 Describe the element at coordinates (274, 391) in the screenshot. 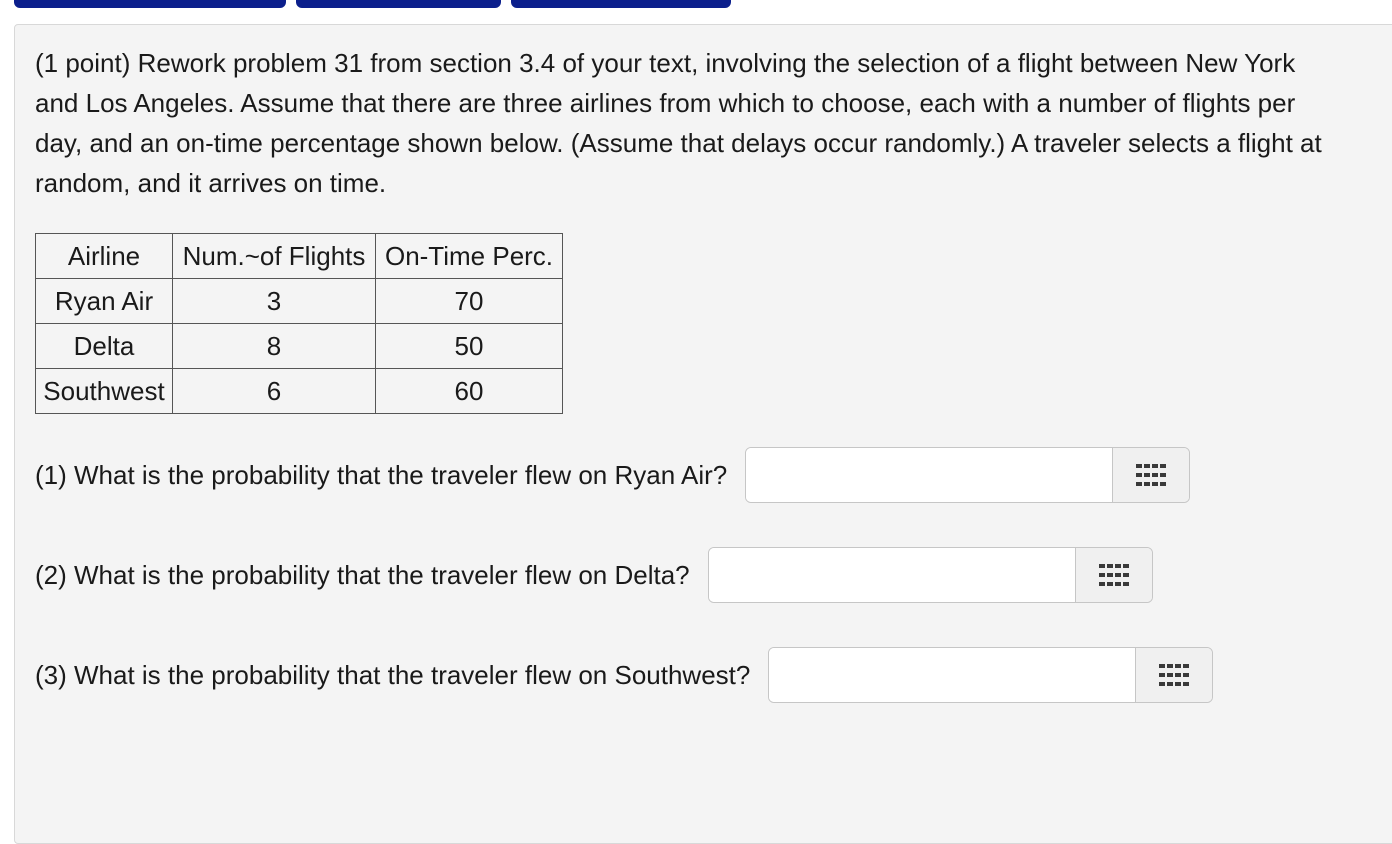

I see `num-flights-cell: 6` at that location.